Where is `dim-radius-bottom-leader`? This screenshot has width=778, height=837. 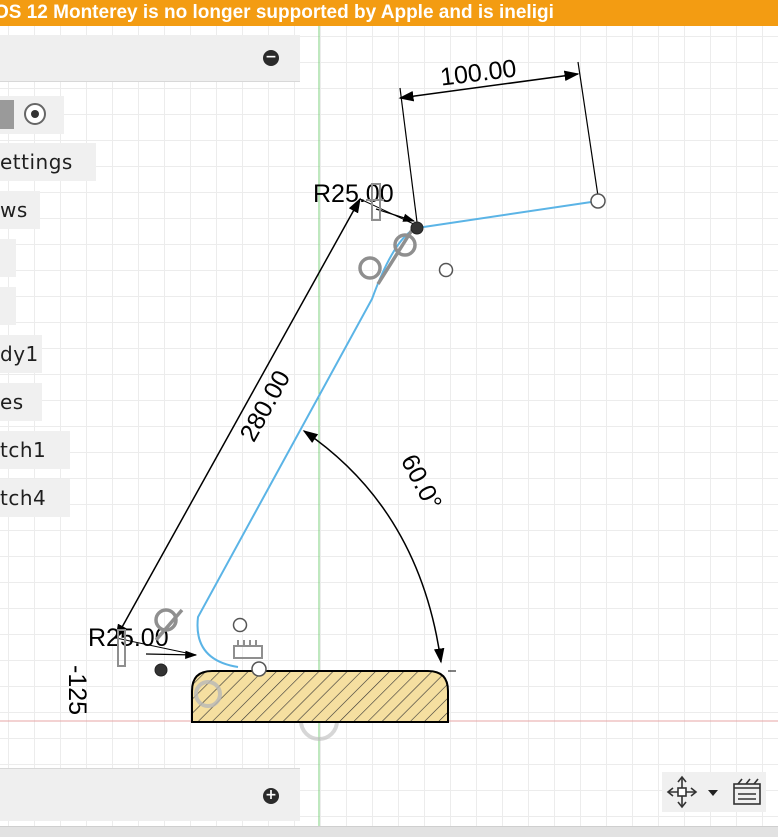 dim-radius-bottom-leader is located at coordinates (171, 654).